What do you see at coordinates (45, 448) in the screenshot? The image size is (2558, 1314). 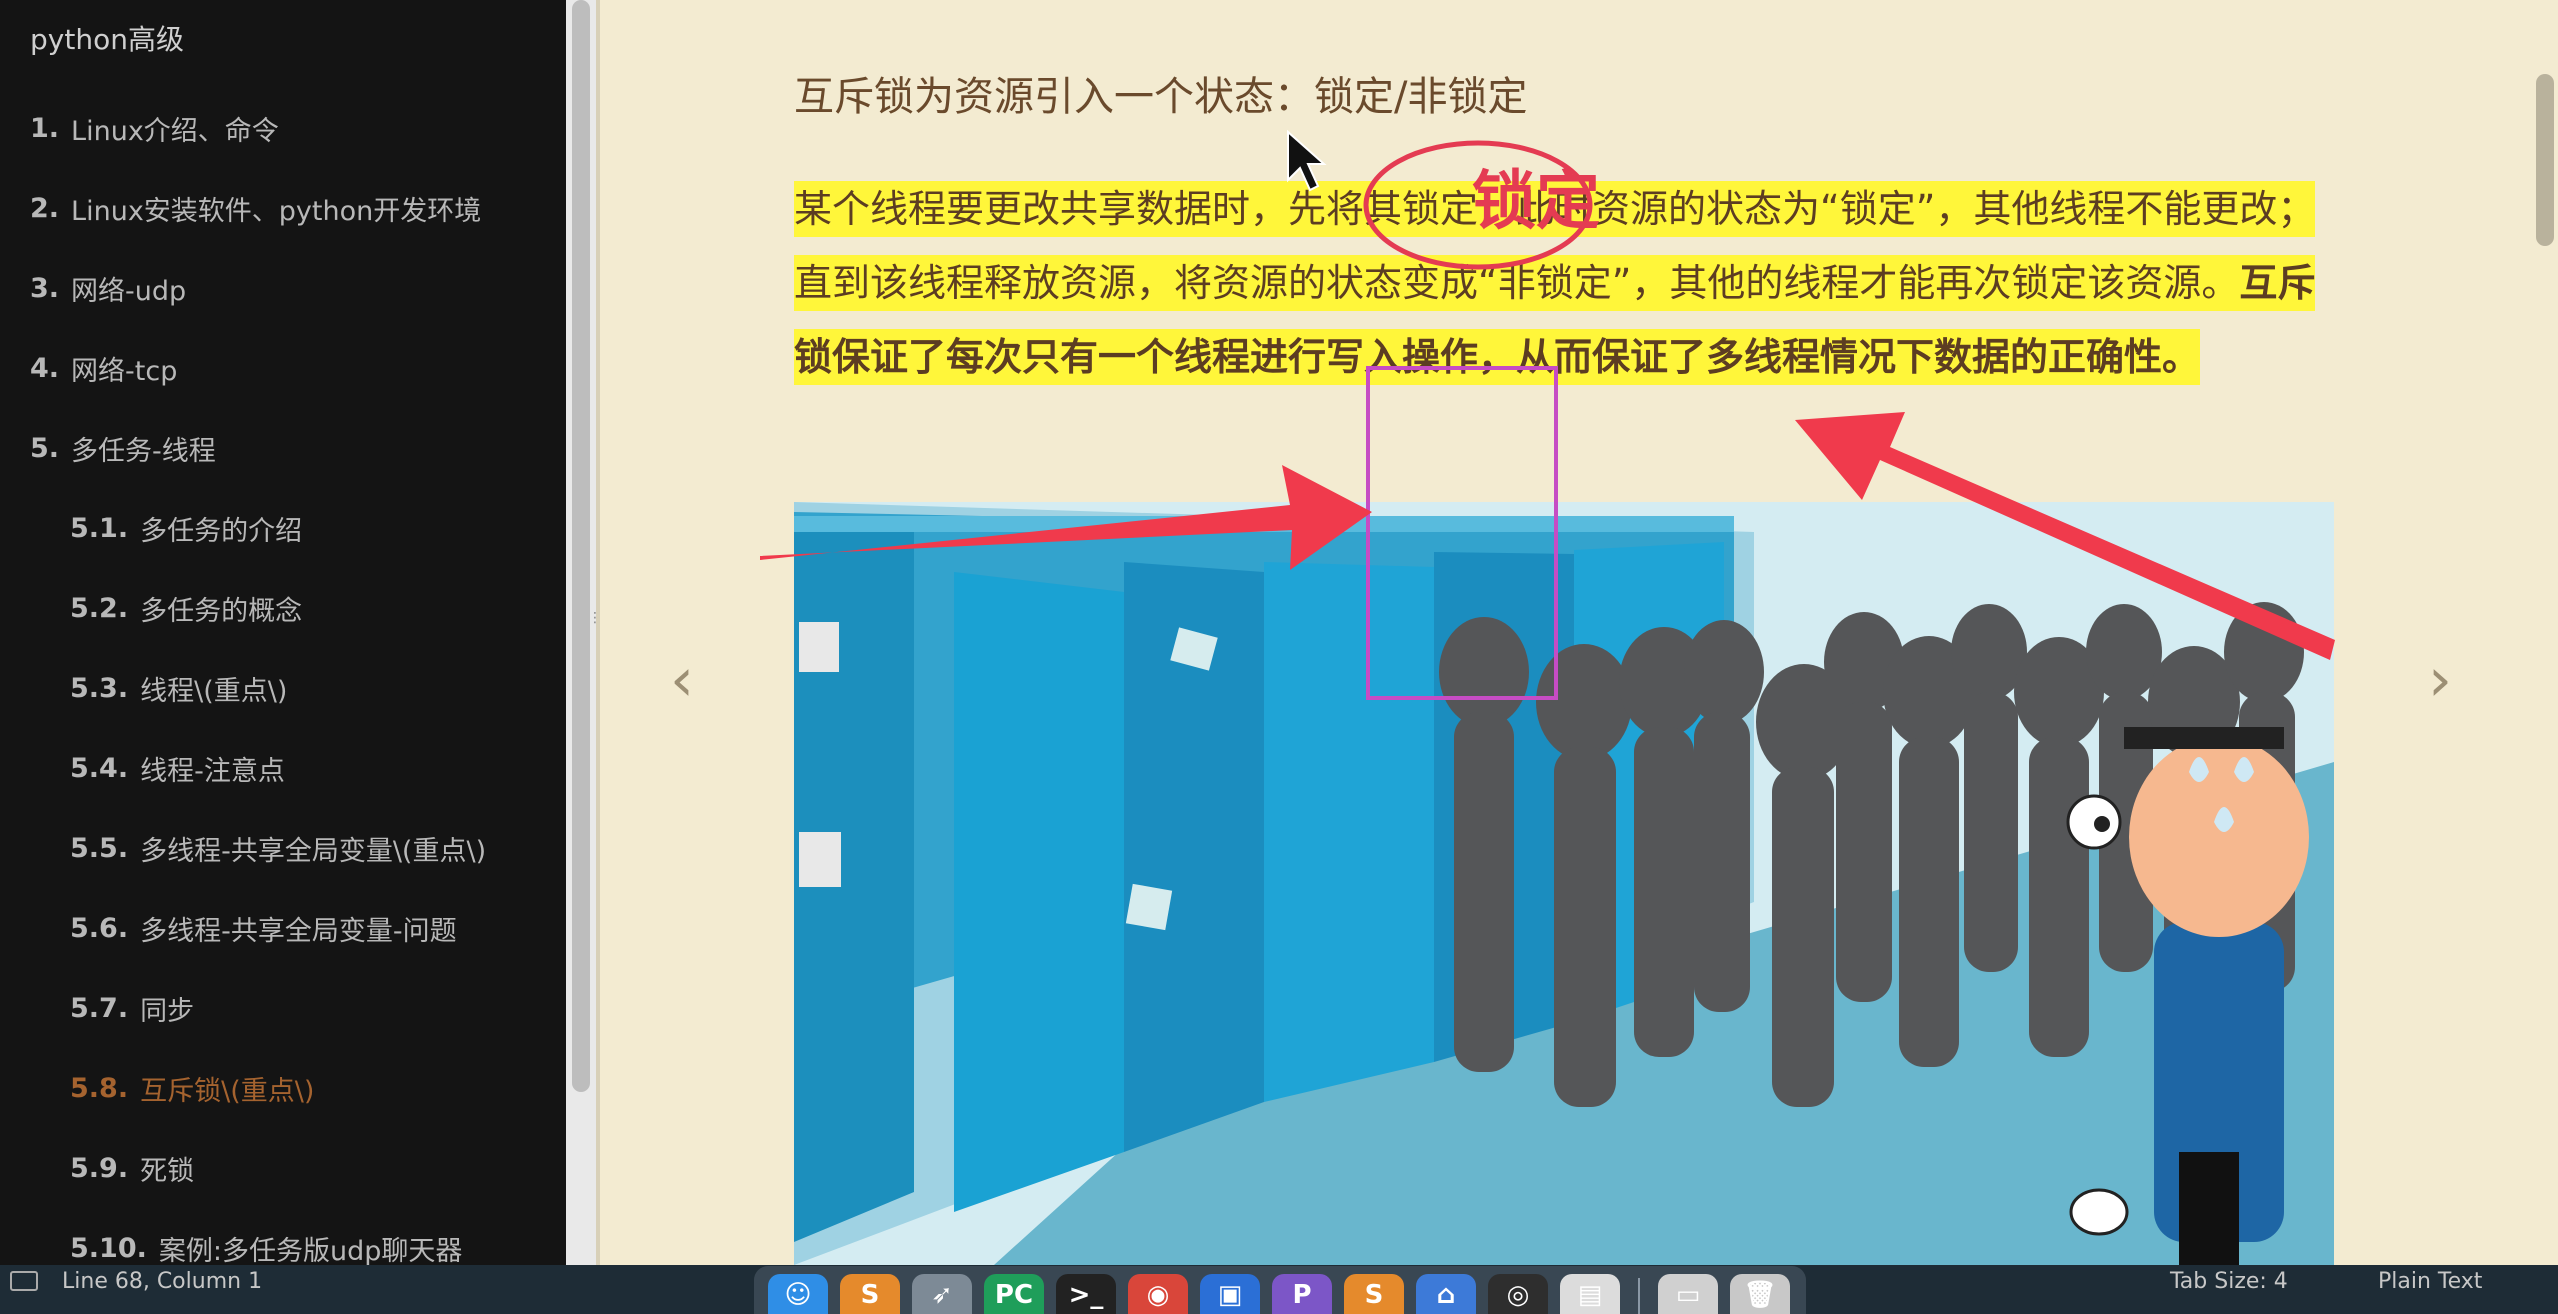 I see `toc-item-number: 5.` at bounding box center [45, 448].